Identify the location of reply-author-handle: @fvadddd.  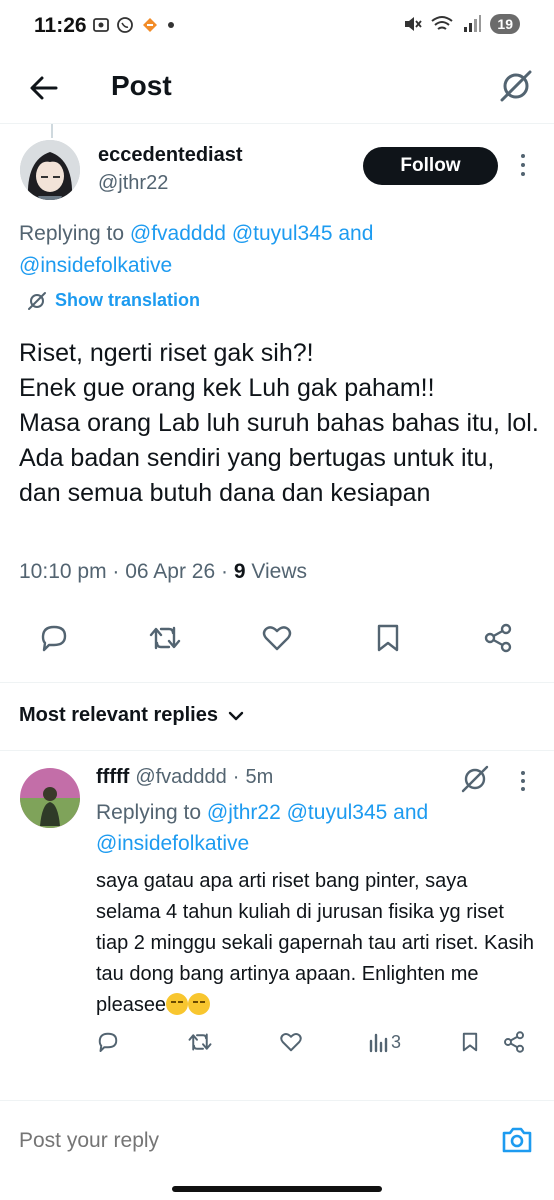
(180, 777).